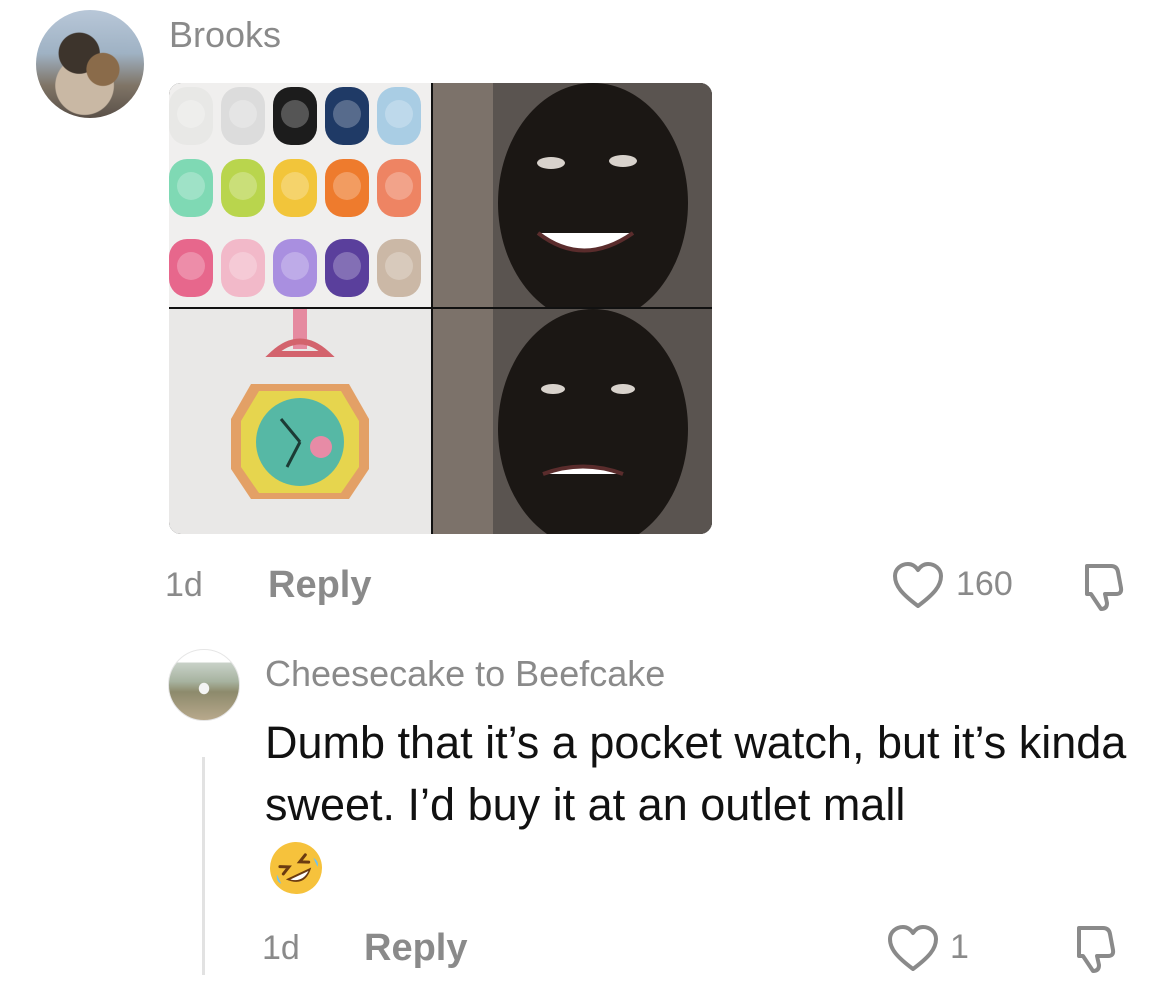 Image resolution: width=1169 pixels, height=990 pixels. What do you see at coordinates (90, 64) in the screenshot?
I see `avatar-brooks` at bounding box center [90, 64].